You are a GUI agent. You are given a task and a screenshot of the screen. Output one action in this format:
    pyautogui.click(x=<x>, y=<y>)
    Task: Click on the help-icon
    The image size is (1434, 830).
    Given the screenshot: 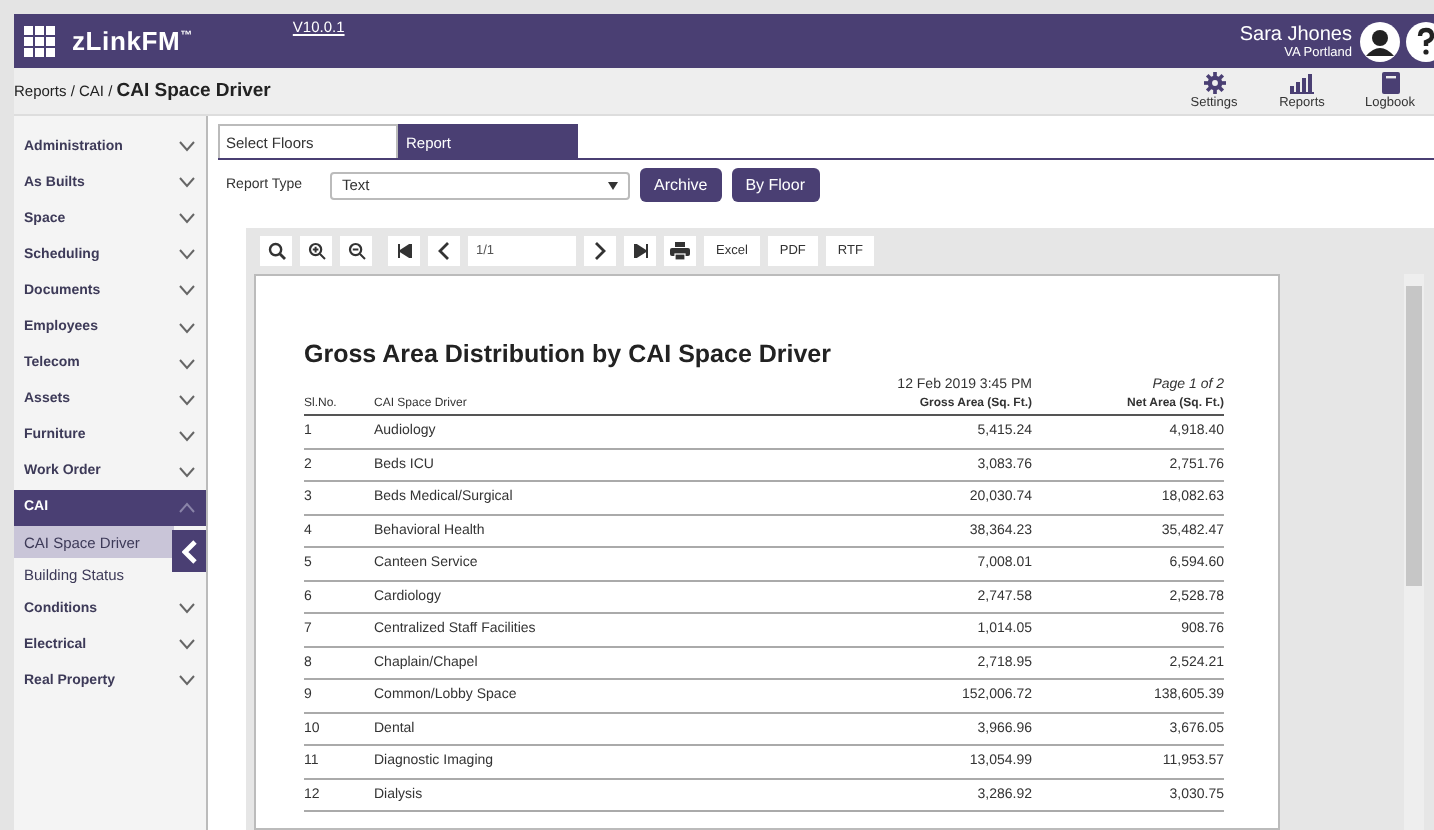 What is the action you would take?
    pyautogui.click(x=1420, y=41)
    